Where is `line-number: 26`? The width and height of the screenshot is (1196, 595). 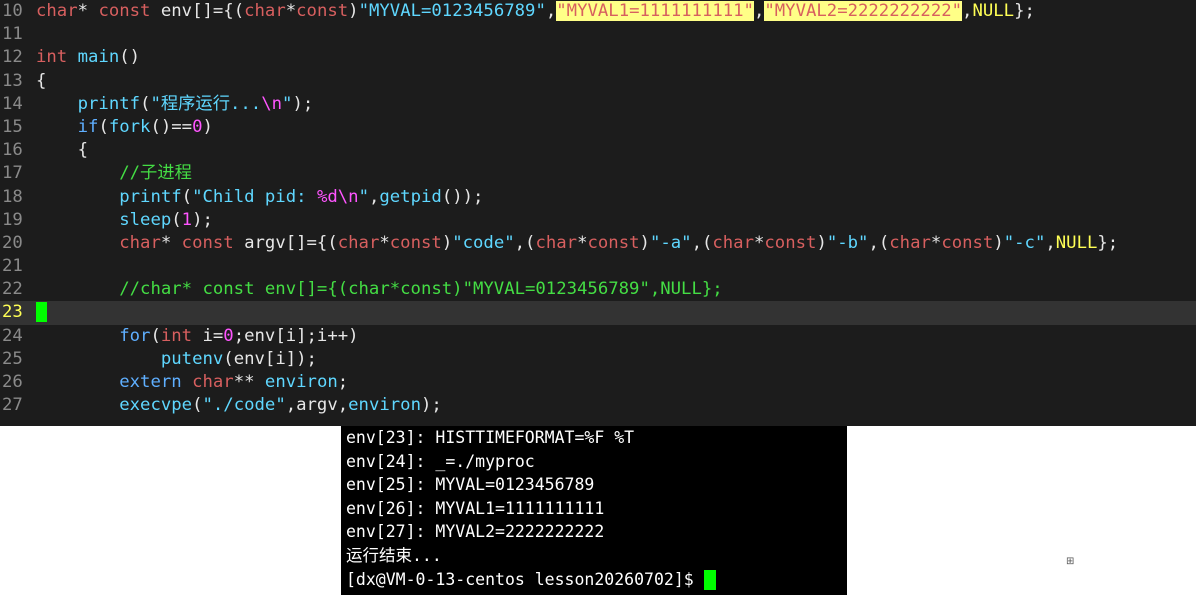 line-number: 26 is located at coordinates (12, 382).